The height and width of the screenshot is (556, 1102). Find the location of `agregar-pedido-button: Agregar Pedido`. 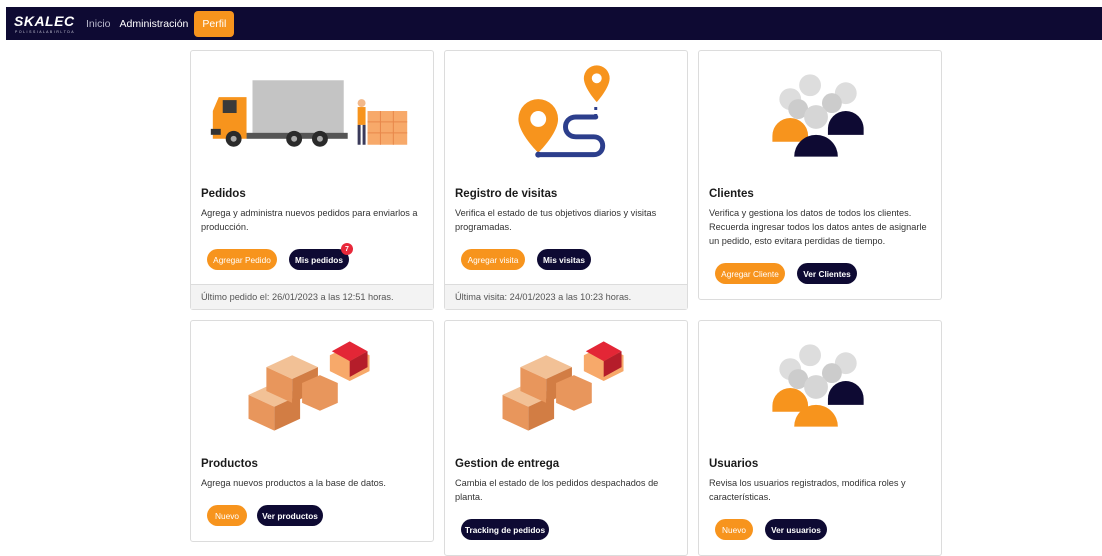

agregar-pedido-button: Agregar Pedido is located at coordinates (242, 259).